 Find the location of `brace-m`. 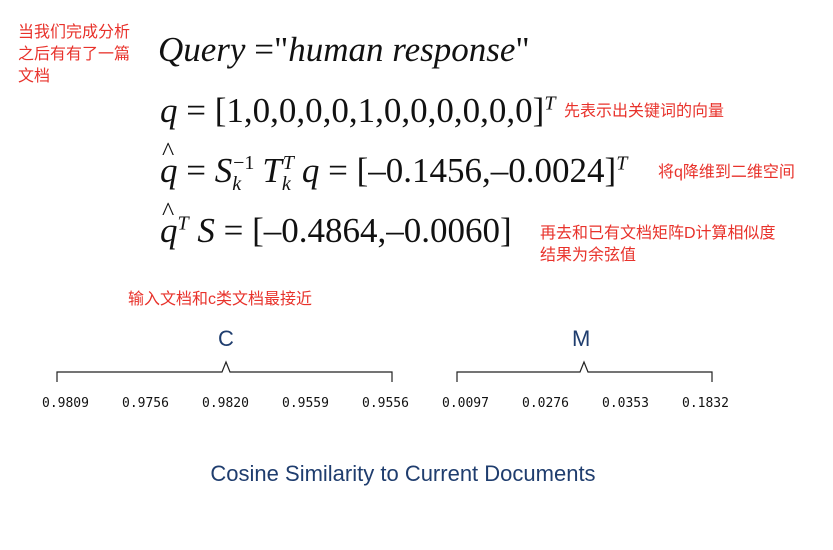

brace-m is located at coordinates (584, 371).